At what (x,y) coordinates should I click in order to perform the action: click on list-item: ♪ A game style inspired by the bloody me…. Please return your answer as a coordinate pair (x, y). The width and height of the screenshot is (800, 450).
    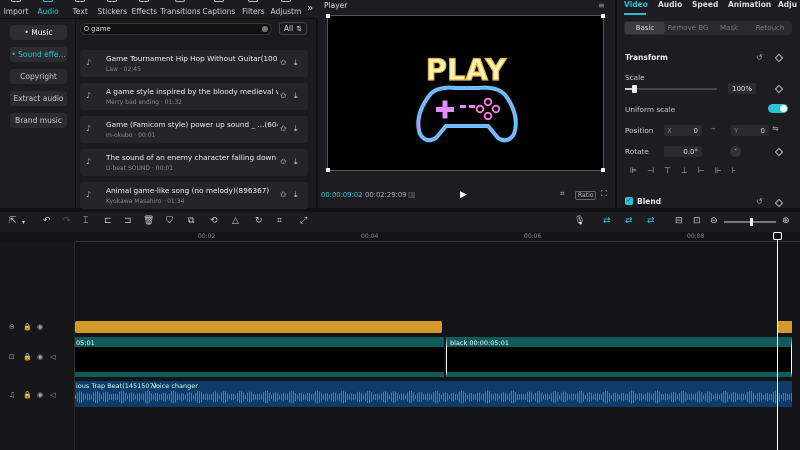
    Looking at the image, I should click on (194, 96).